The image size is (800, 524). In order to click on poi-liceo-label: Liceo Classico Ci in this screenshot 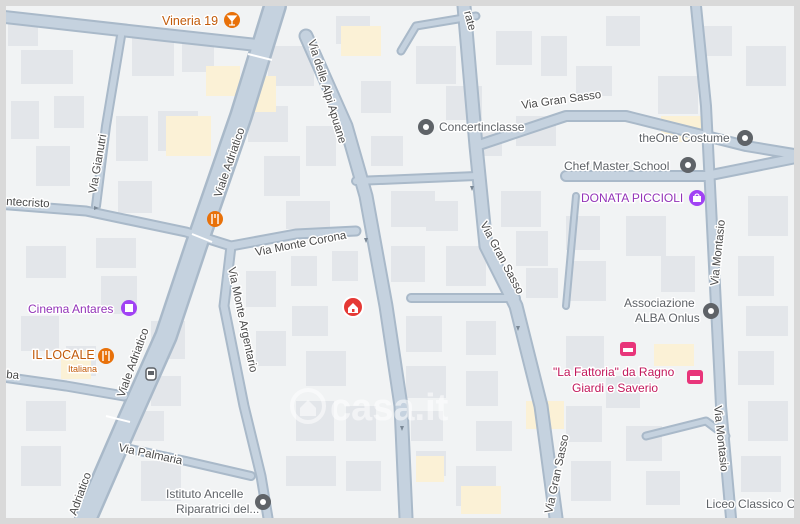, I will do `click(750, 504)`.